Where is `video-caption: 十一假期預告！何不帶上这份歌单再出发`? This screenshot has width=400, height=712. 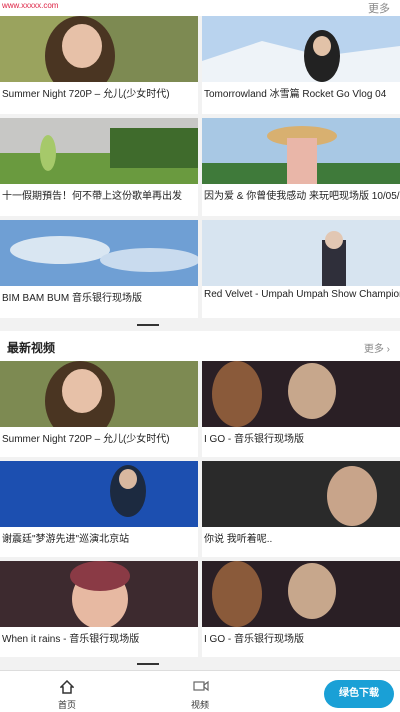
video-caption: 十一假期預告！何不帶上这份歌单再出发 is located at coordinates (100, 194).